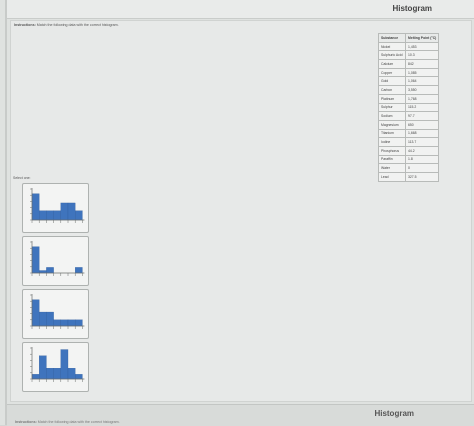 The image size is (474, 426). What do you see at coordinates (57, 364) in the screenshot?
I see `histogram-d` at bounding box center [57, 364].